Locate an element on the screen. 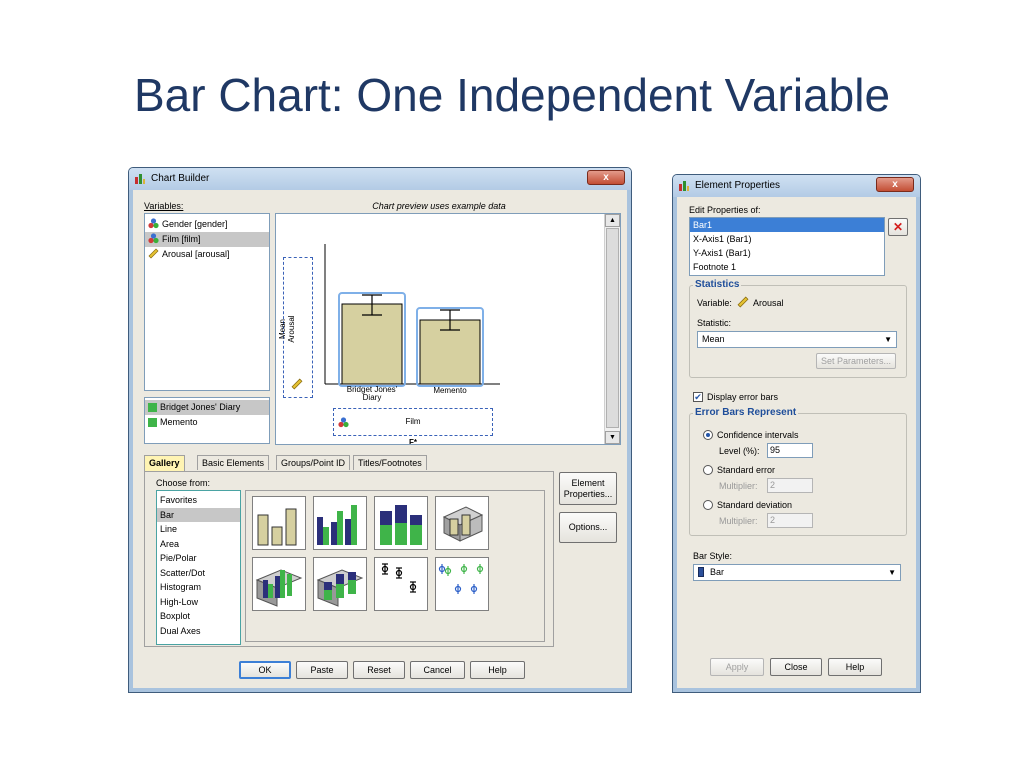 The width and height of the screenshot is (1024, 768). multiplier-se-input: 2 is located at coordinates (790, 485).